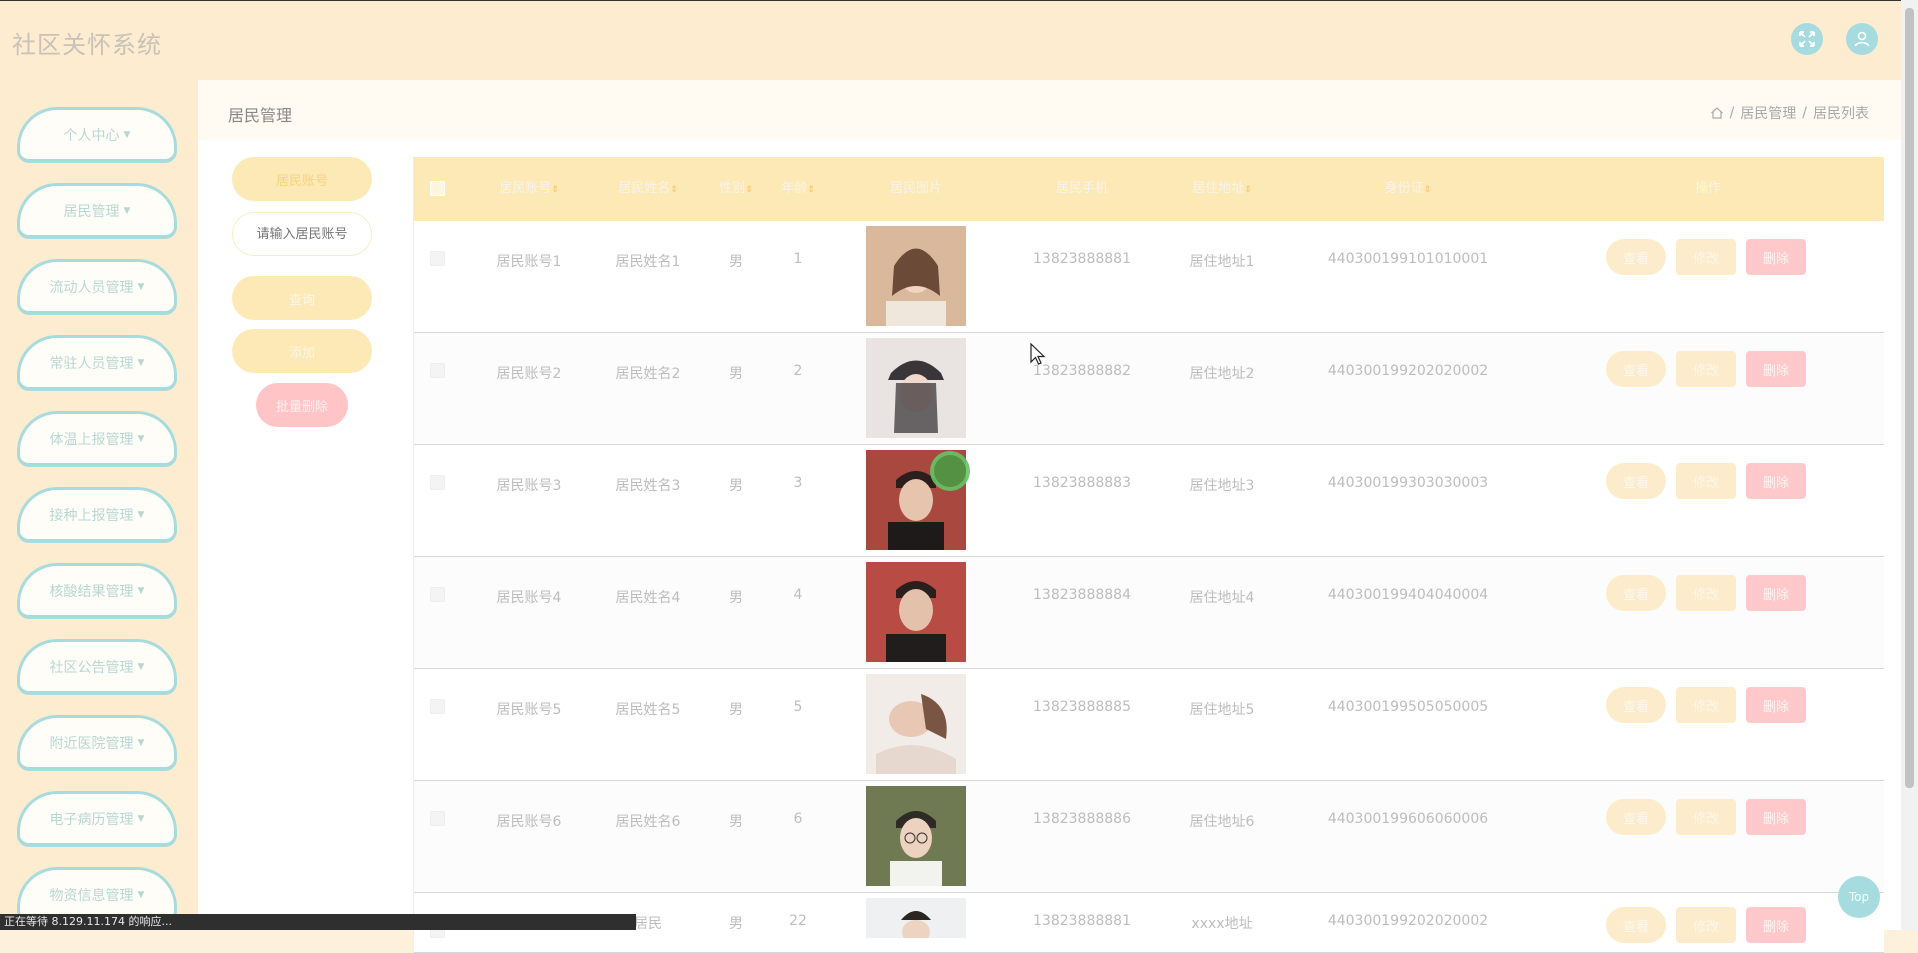  I want to click on column-header: 居民手机, so click(1082, 188).